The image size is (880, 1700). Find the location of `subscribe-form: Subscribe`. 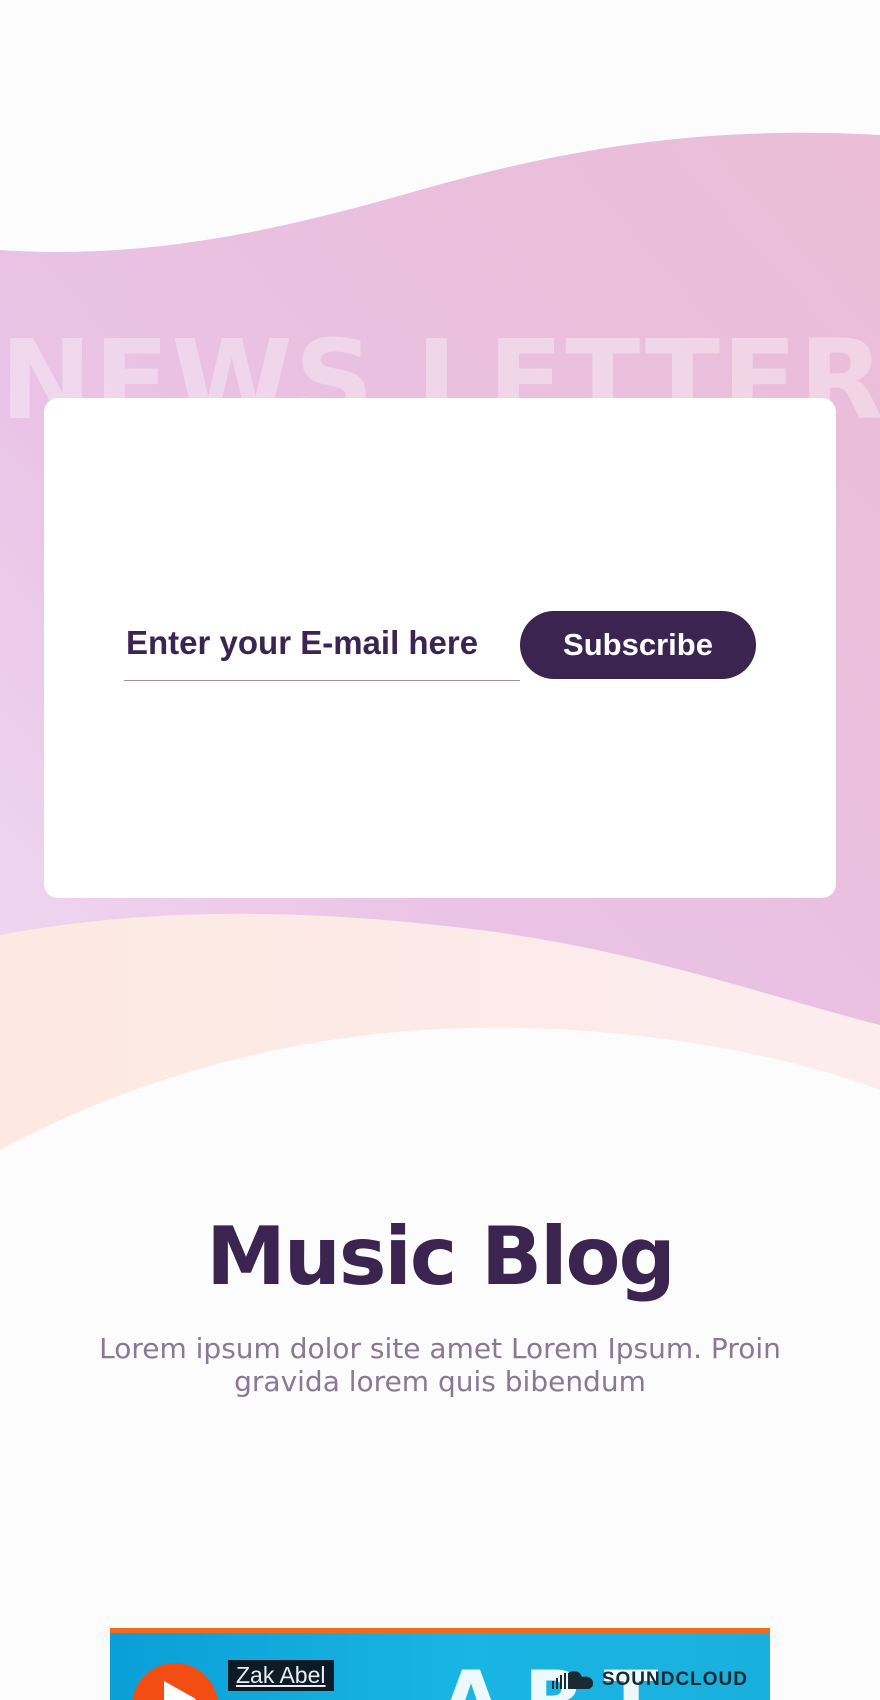

subscribe-form: Subscribe is located at coordinates (440, 646).